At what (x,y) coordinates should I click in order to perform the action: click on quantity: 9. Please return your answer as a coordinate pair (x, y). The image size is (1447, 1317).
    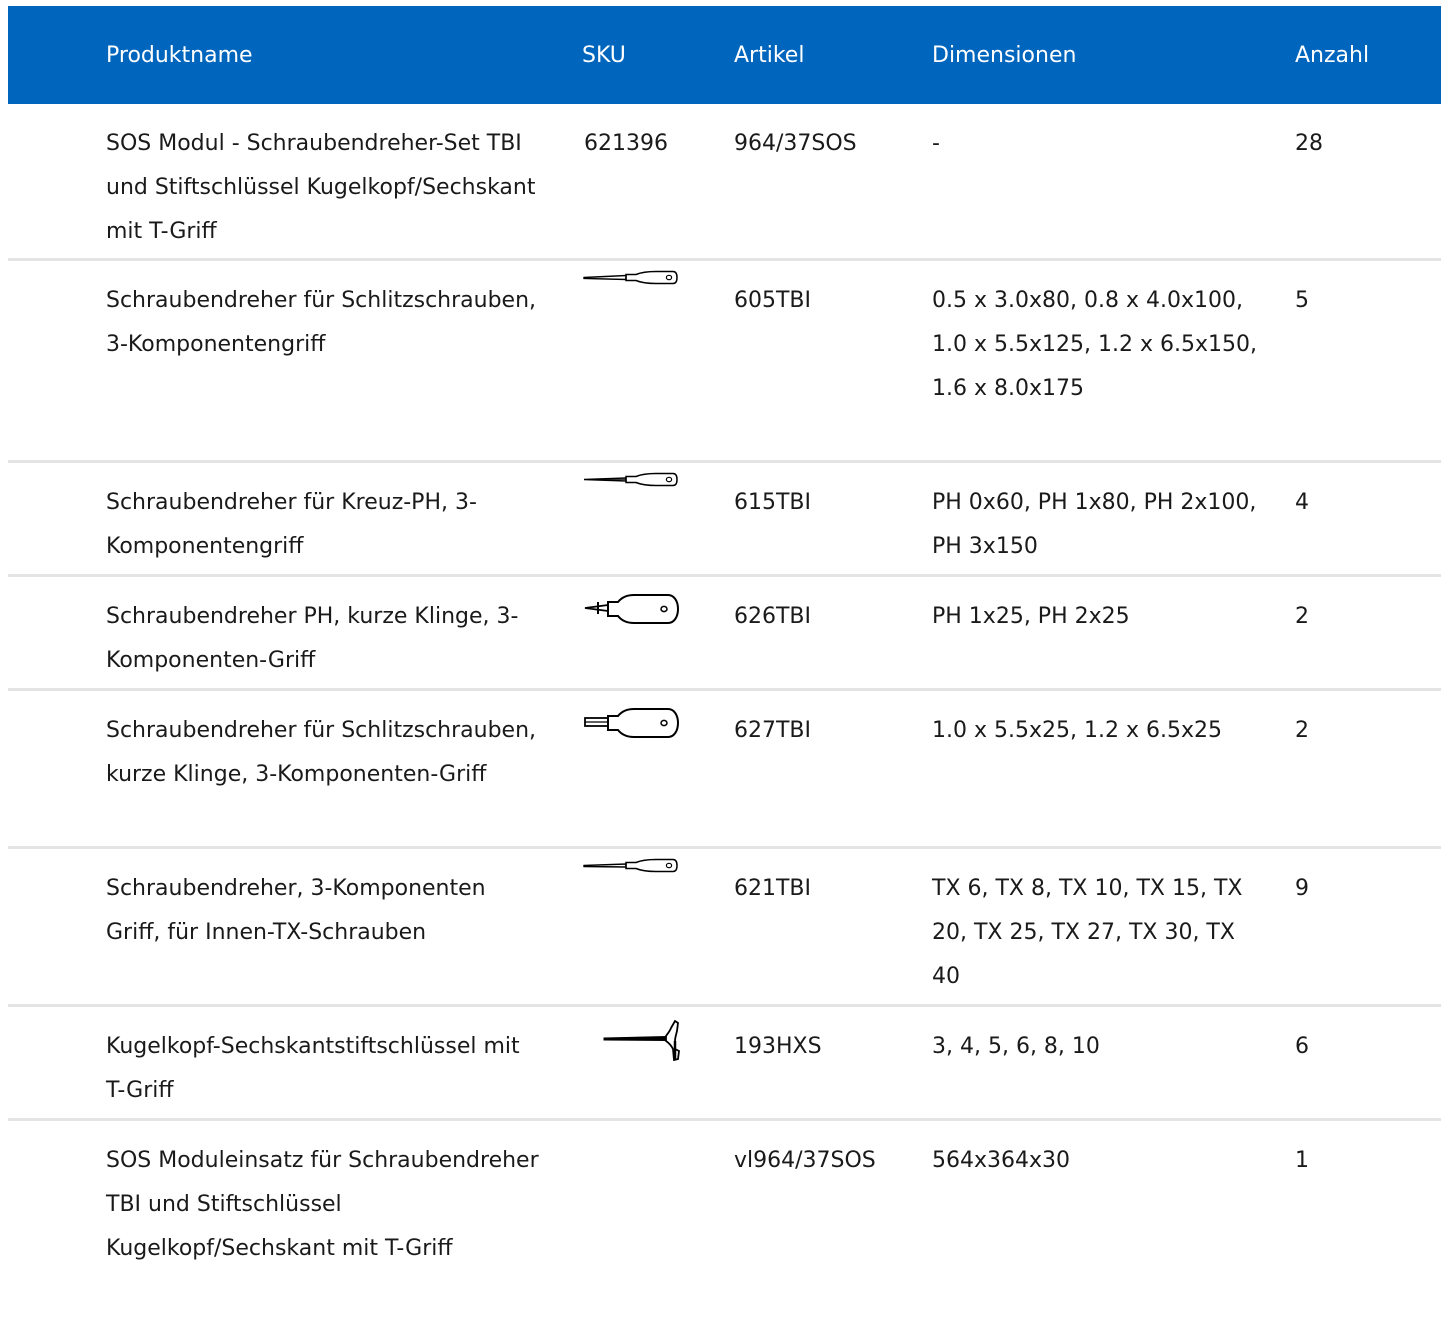
    Looking at the image, I should click on (1302, 888).